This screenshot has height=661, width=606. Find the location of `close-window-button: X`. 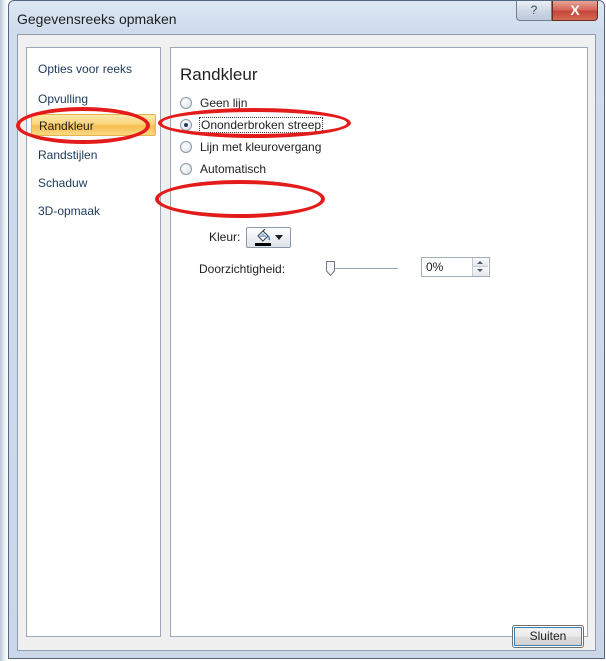

close-window-button: X is located at coordinates (575, 11).